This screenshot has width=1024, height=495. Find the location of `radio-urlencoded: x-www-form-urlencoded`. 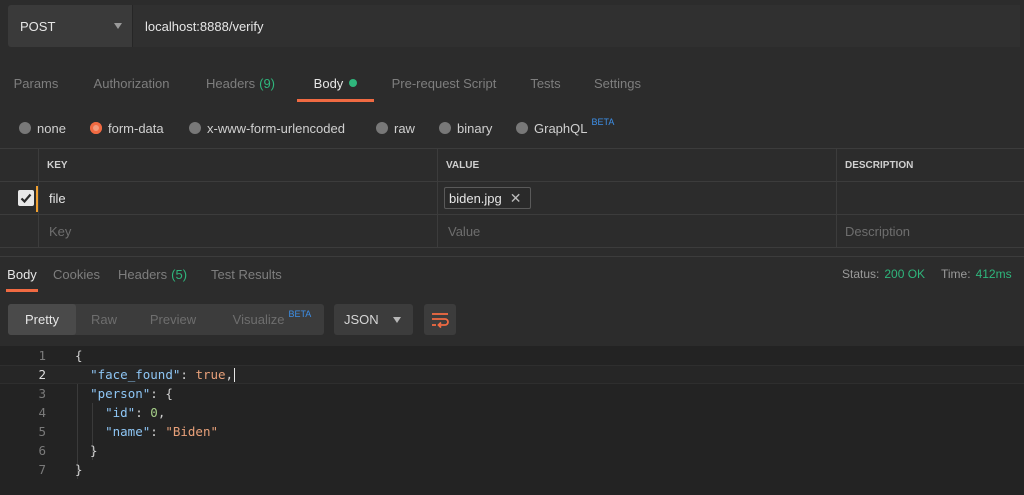

radio-urlencoded: x-www-form-urlencoded is located at coordinates (267, 128).